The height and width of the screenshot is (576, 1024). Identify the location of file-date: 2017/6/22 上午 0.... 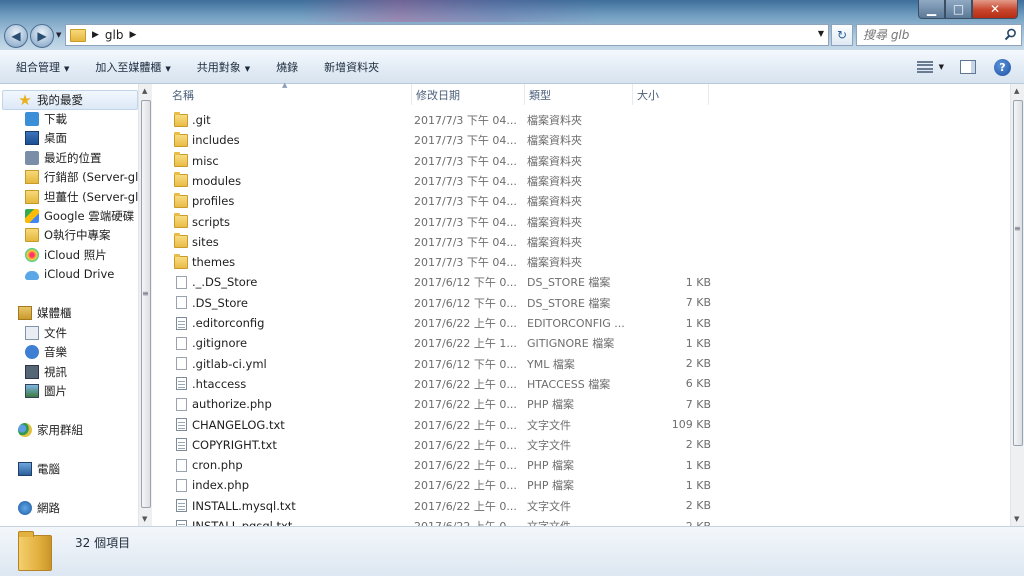
(465, 486).